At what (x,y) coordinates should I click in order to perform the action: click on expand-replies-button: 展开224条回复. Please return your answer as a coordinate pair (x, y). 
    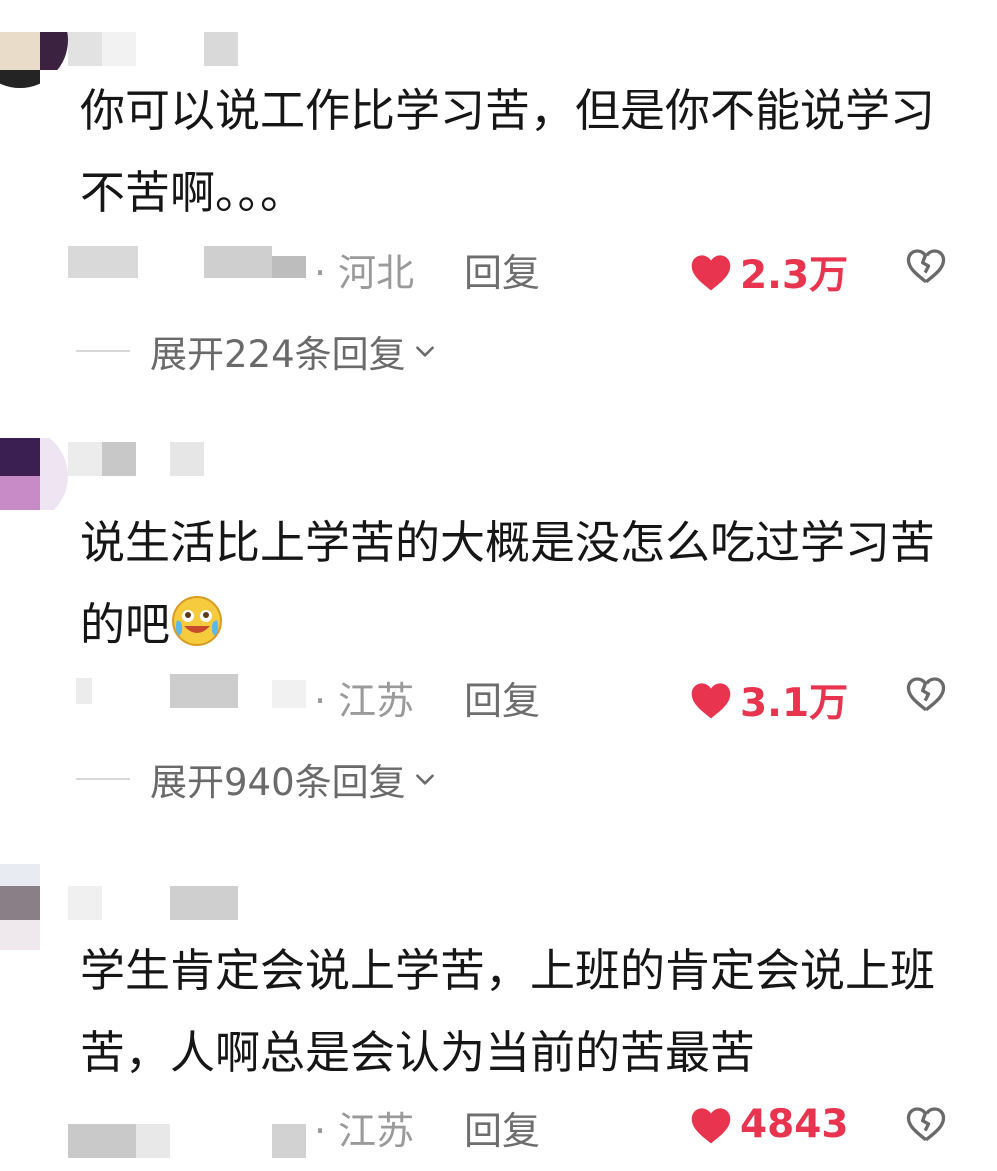
    Looking at the image, I should click on (257, 351).